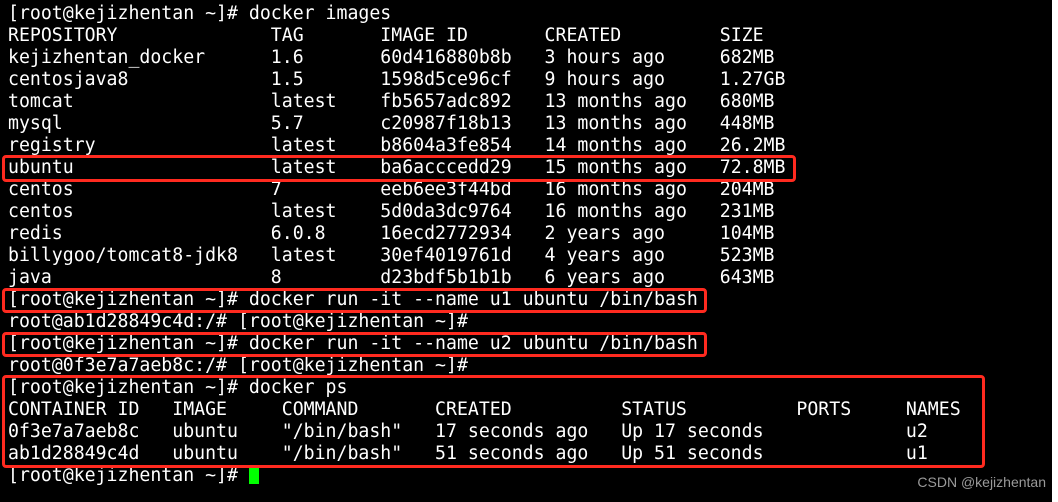 The image size is (1058, 502). I want to click on cell-tag: 8, so click(276, 277).